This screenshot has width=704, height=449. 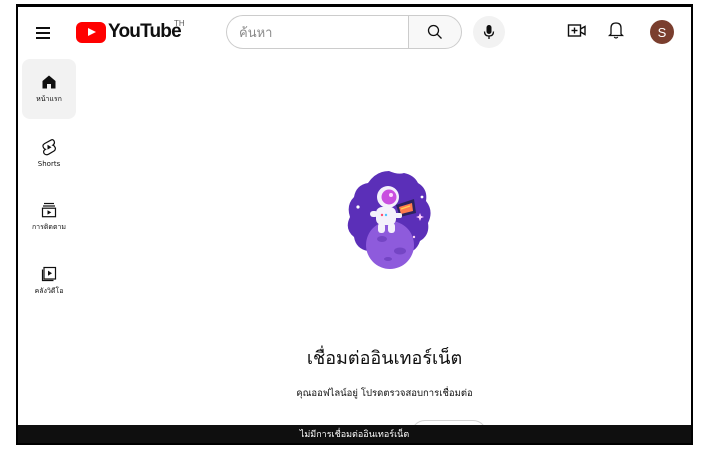 I want to click on bell-icon, so click(x=616, y=30).